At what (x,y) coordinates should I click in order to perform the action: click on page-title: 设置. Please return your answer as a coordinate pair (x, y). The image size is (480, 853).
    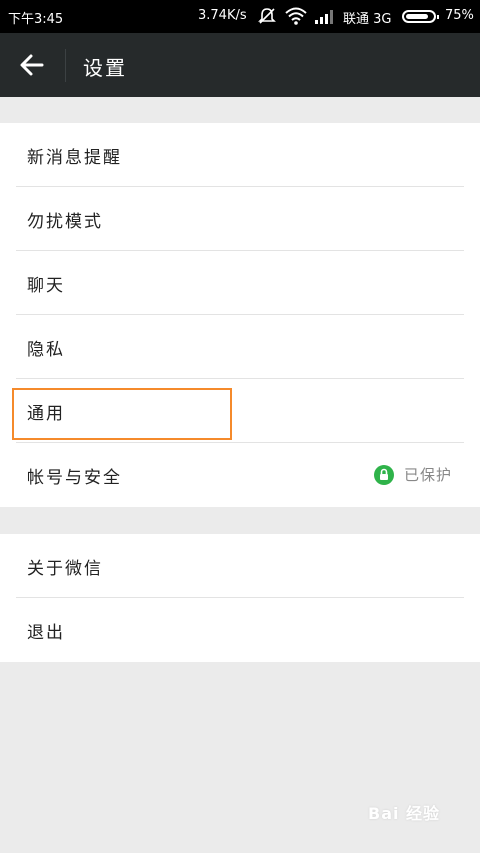
    Looking at the image, I should click on (105, 68).